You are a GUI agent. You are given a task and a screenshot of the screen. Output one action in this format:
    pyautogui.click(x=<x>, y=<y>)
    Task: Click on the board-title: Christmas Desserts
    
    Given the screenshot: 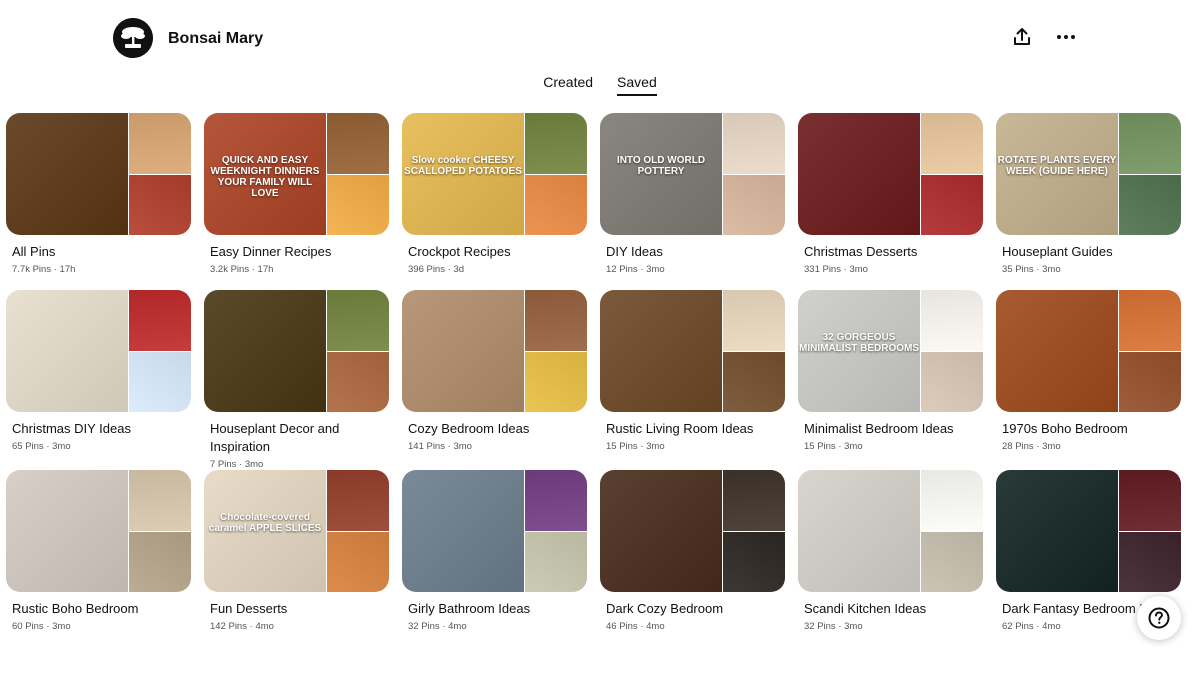 What is the action you would take?
    pyautogui.click(x=861, y=251)
    